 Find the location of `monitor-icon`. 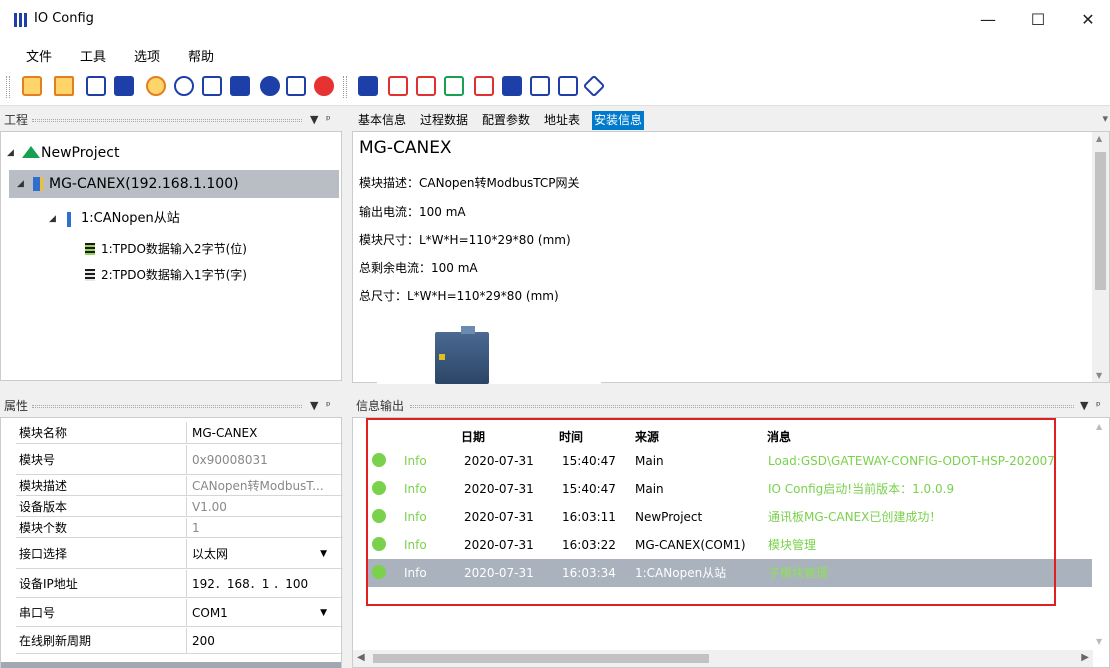

monitor-icon is located at coordinates (398, 86).